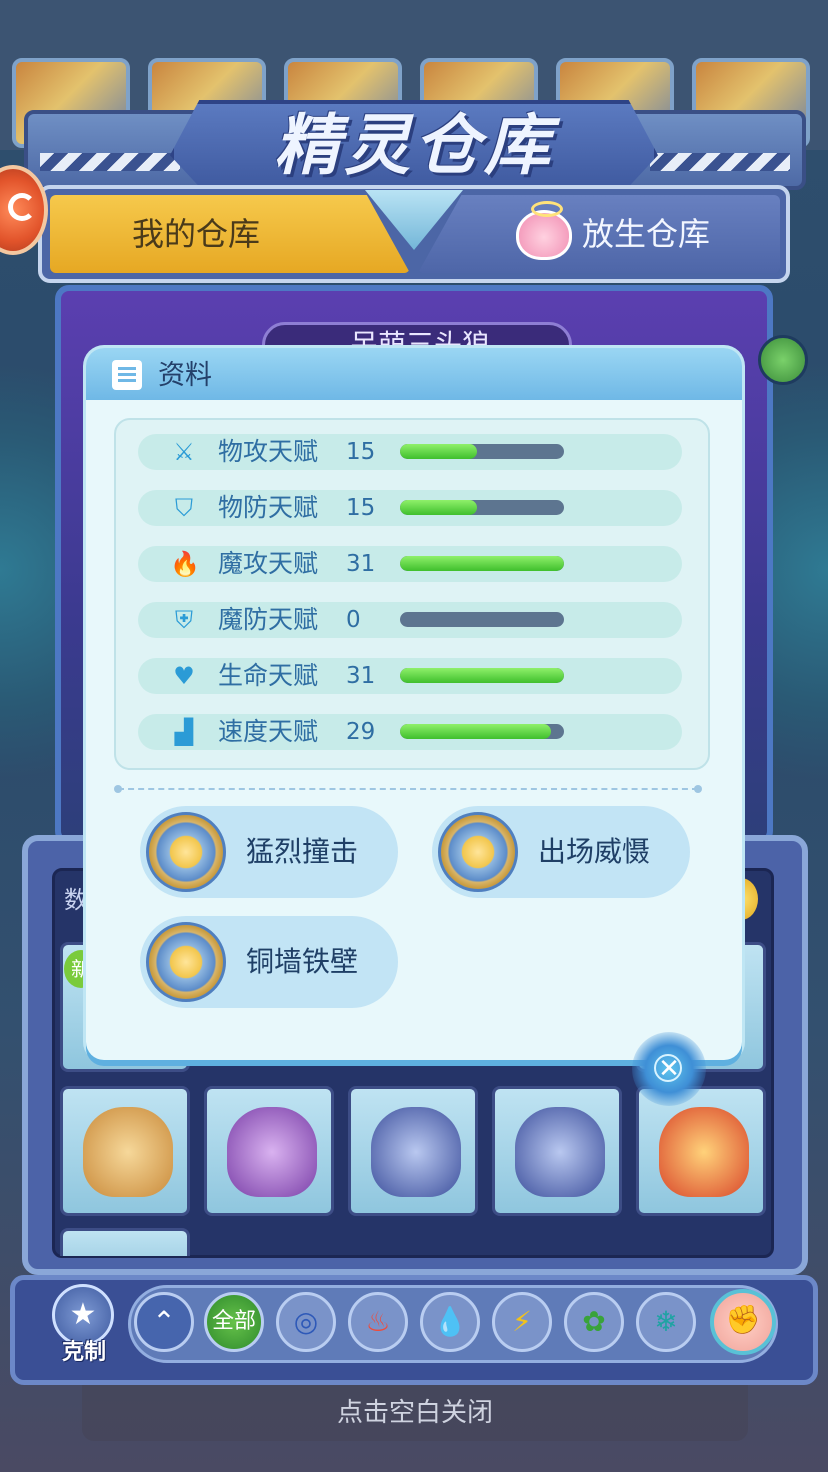 The width and height of the screenshot is (828, 1472). What do you see at coordinates (76, 900) in the screenshot?
I see `storage-label: 数` at bounding box center [76, 900].